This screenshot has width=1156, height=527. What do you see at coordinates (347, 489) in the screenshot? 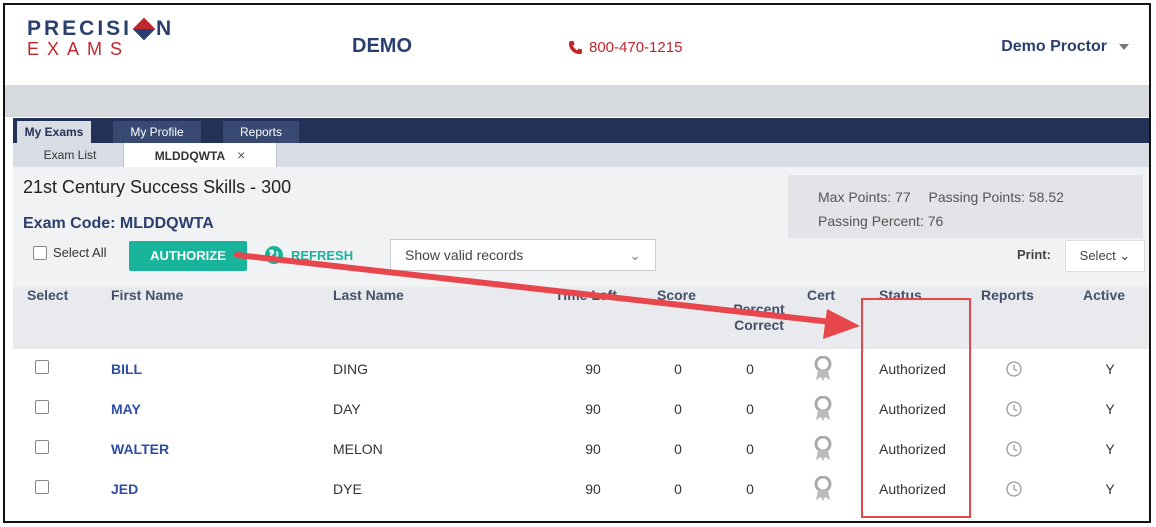
I see `last-name: DYE` at bounding box center [347, 489].